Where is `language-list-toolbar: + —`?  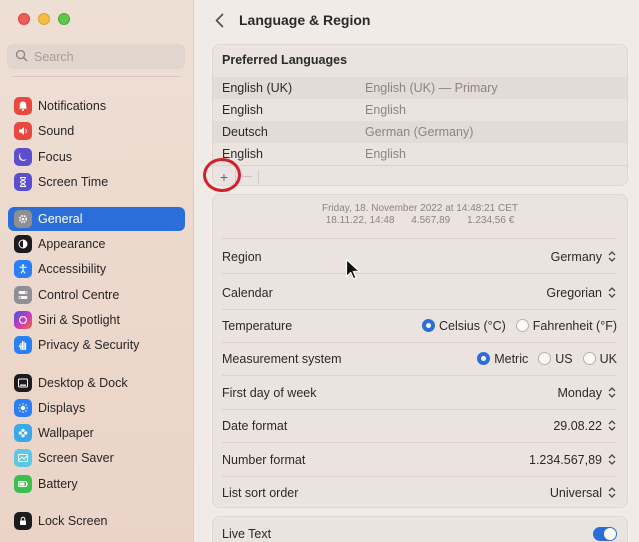
language-list-toolbar: + — is located at coordinates (420, 175).